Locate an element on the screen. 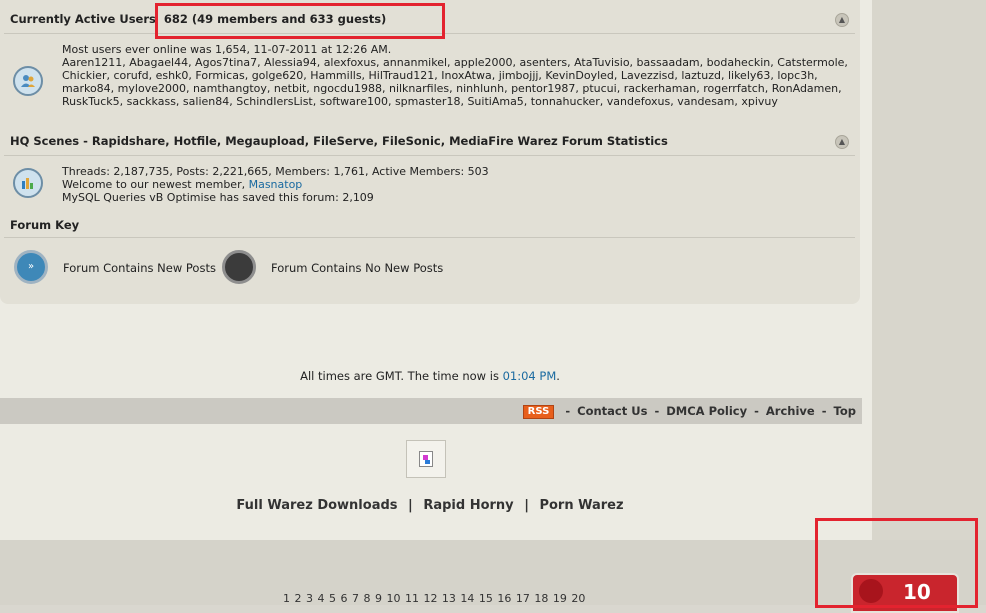 This screenshot has height=613, width=986. no-new-posts-label: Forum Contains No New Posts is located at coordinates (357, 268).